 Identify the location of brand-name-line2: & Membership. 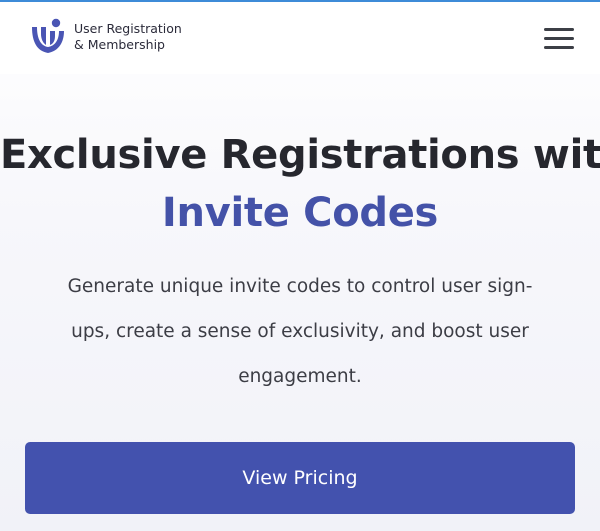
(119, 44).